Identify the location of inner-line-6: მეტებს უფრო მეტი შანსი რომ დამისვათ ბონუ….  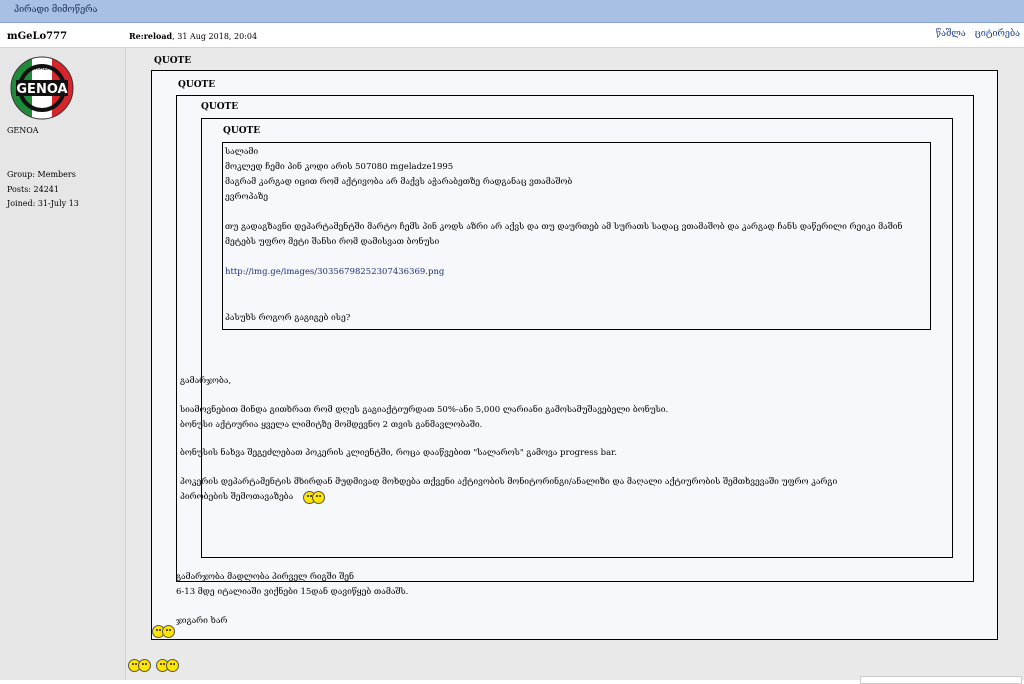
(332, 242).